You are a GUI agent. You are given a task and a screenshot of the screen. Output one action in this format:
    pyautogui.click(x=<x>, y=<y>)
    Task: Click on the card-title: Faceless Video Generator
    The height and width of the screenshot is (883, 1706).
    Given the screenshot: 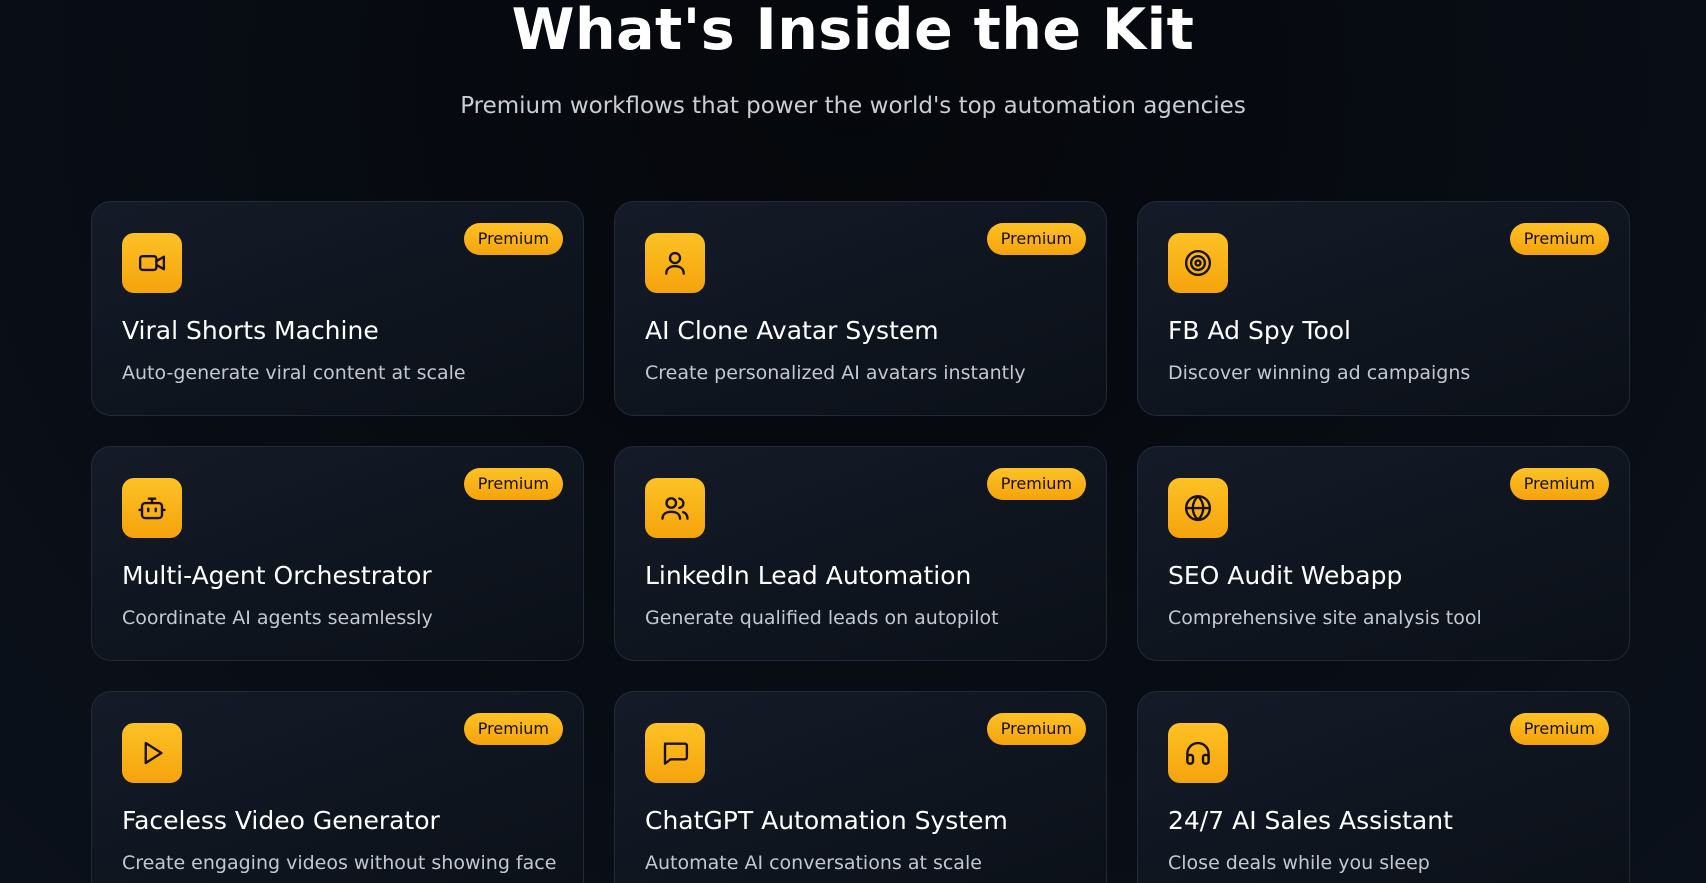 What is the action you would take?
    pyautogui.click(x=281, y=820)
    